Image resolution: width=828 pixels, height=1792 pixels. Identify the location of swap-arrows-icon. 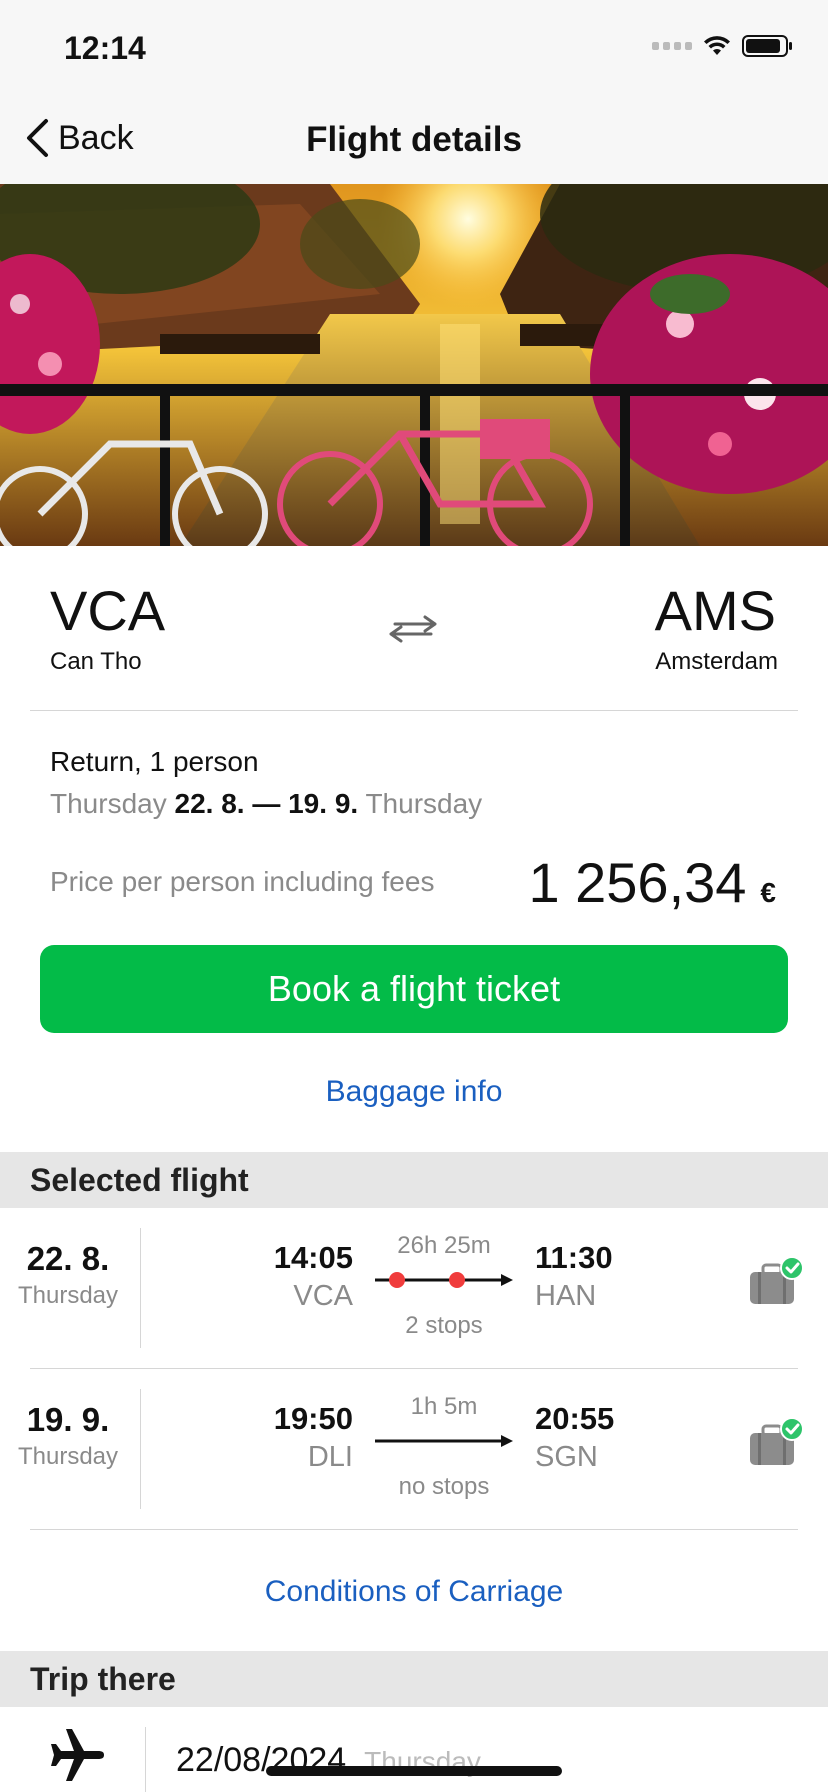
(413, 629).